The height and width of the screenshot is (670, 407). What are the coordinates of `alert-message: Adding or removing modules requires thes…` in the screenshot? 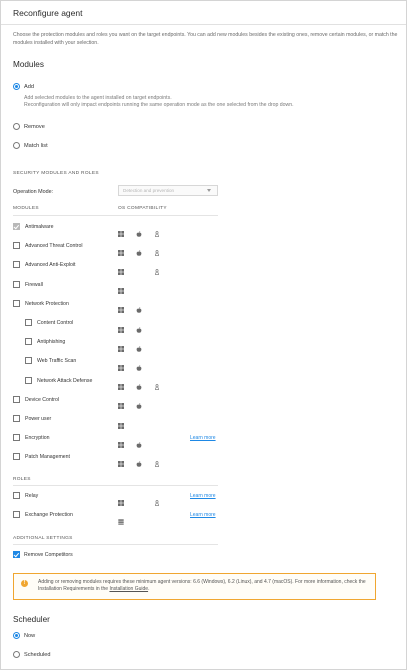 It's located at (205, 586).